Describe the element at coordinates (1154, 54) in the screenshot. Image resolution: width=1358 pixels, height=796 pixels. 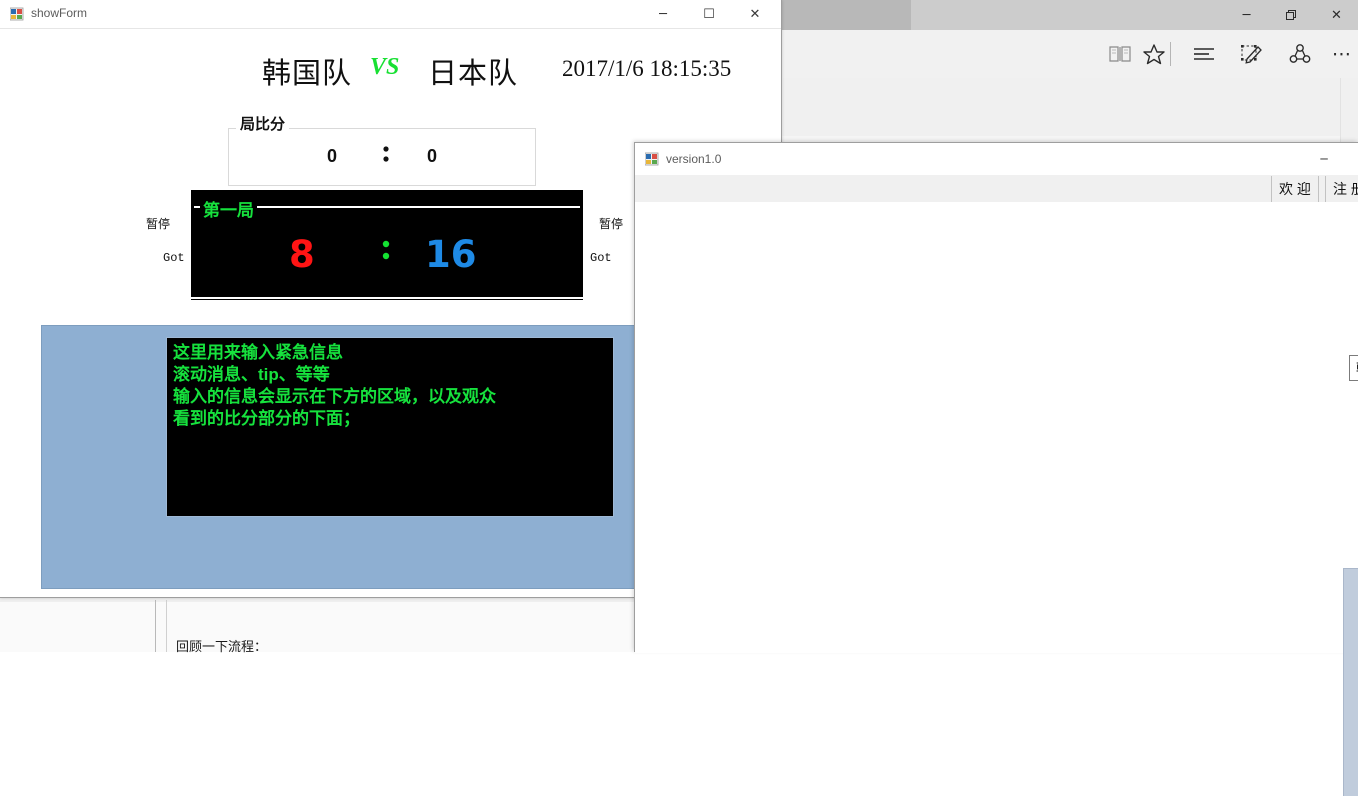
I see `favorites-star-icon` at that location.